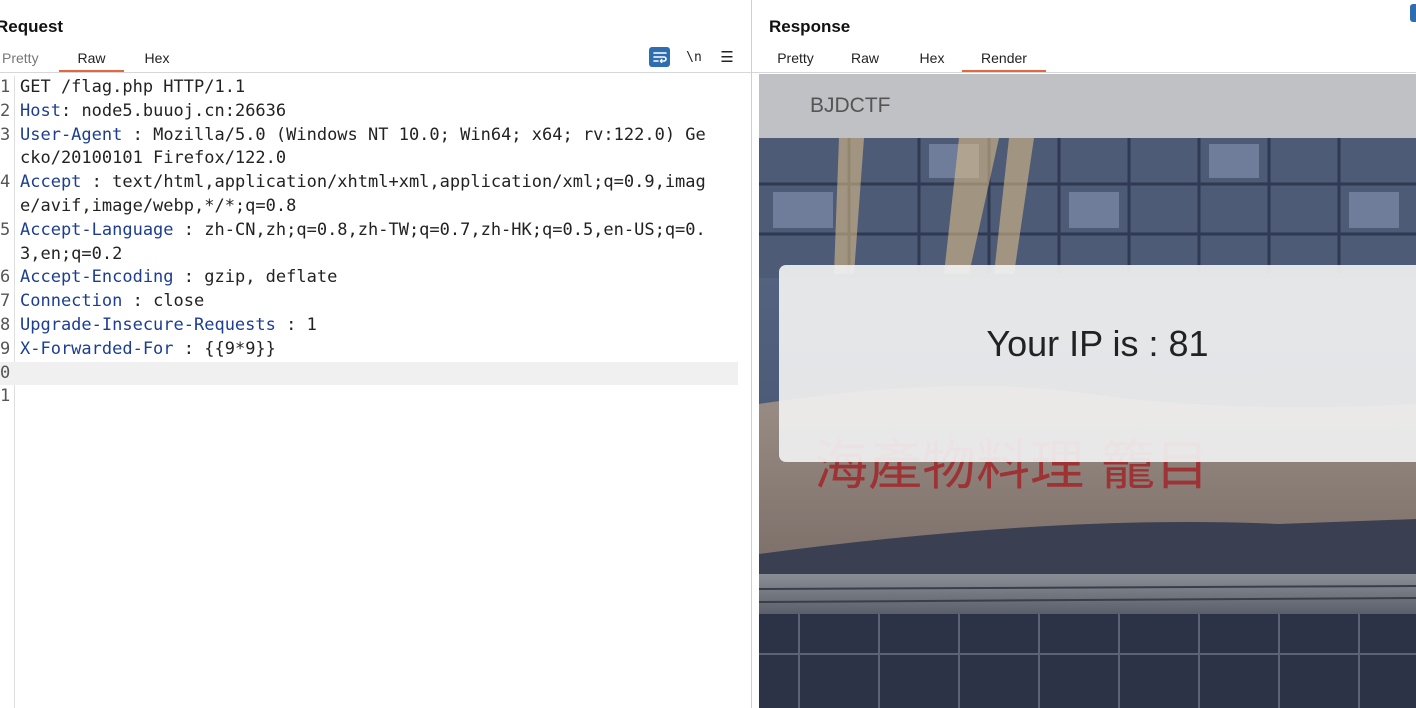 The image size is (1416, 708). Describe the element at coordinates (71, 134) in the screenshot. I see `header-name: User-Agent` at that location.